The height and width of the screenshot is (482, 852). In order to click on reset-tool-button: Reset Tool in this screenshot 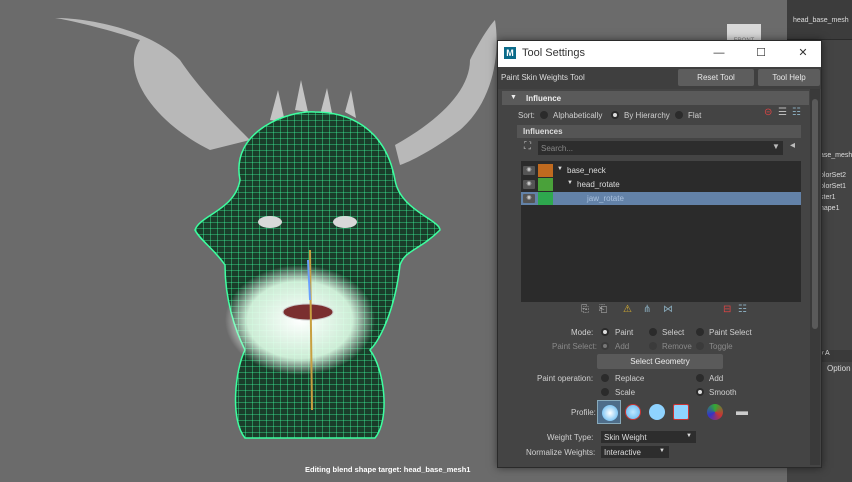, I will do `click(716, 77)`.